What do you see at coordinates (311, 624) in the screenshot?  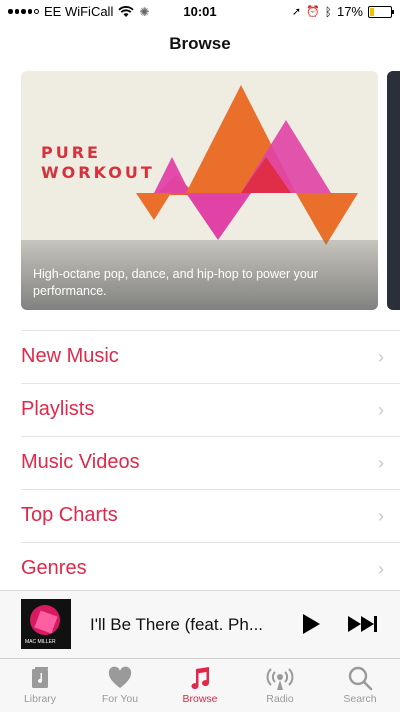 I see `play-icon` at bounding box center [311, 624].